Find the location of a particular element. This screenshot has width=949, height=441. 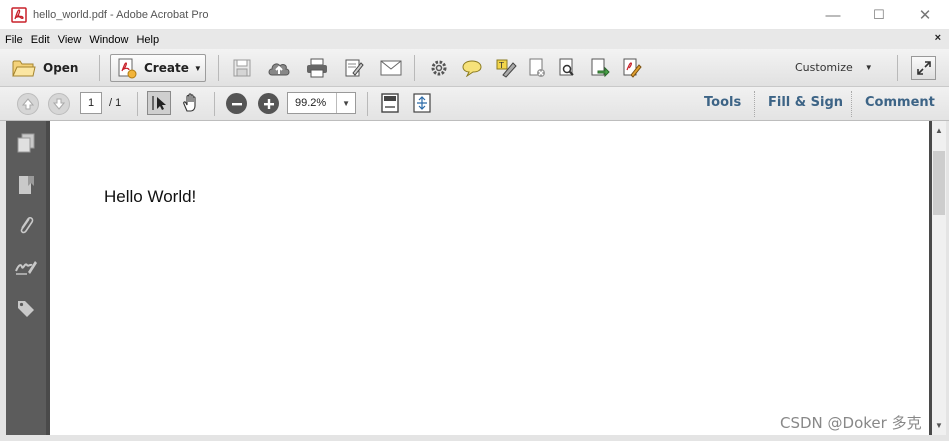

document-delete-button is located at coordinates (537, 68).